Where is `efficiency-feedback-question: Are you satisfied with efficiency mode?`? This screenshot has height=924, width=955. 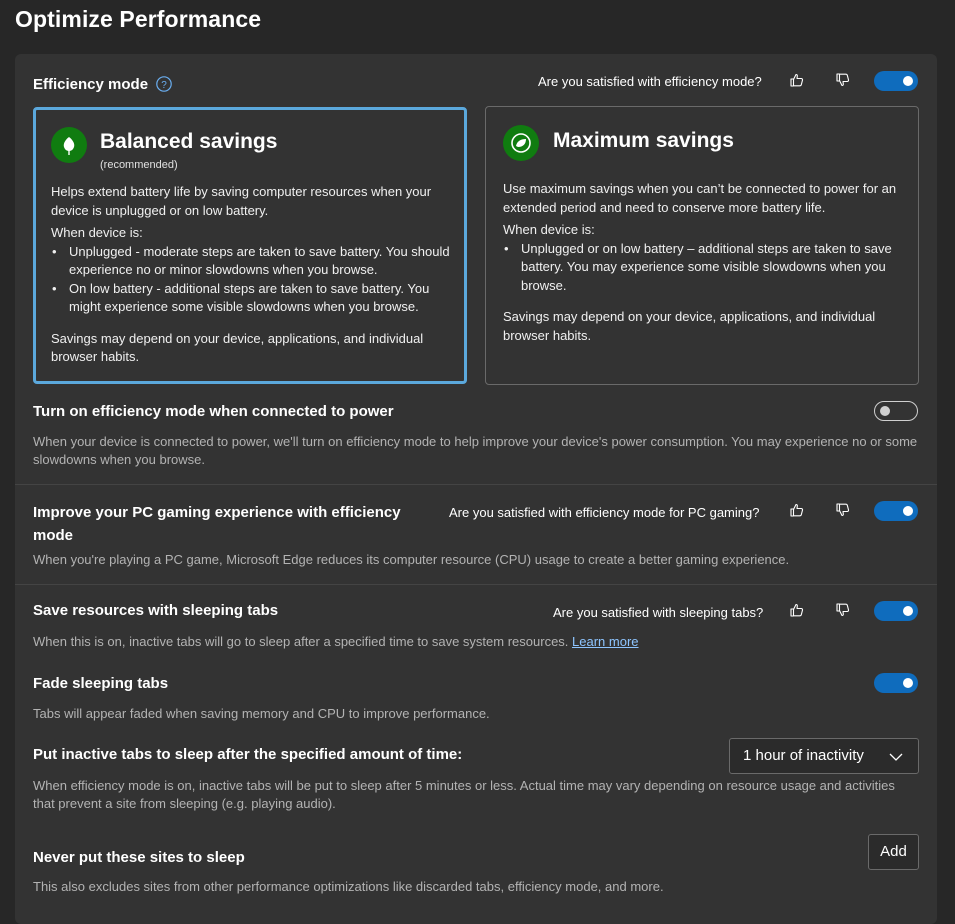
efficiency-feedback-question: Are you satisfied with efficiency mode? is located at coordinates (650, 81).